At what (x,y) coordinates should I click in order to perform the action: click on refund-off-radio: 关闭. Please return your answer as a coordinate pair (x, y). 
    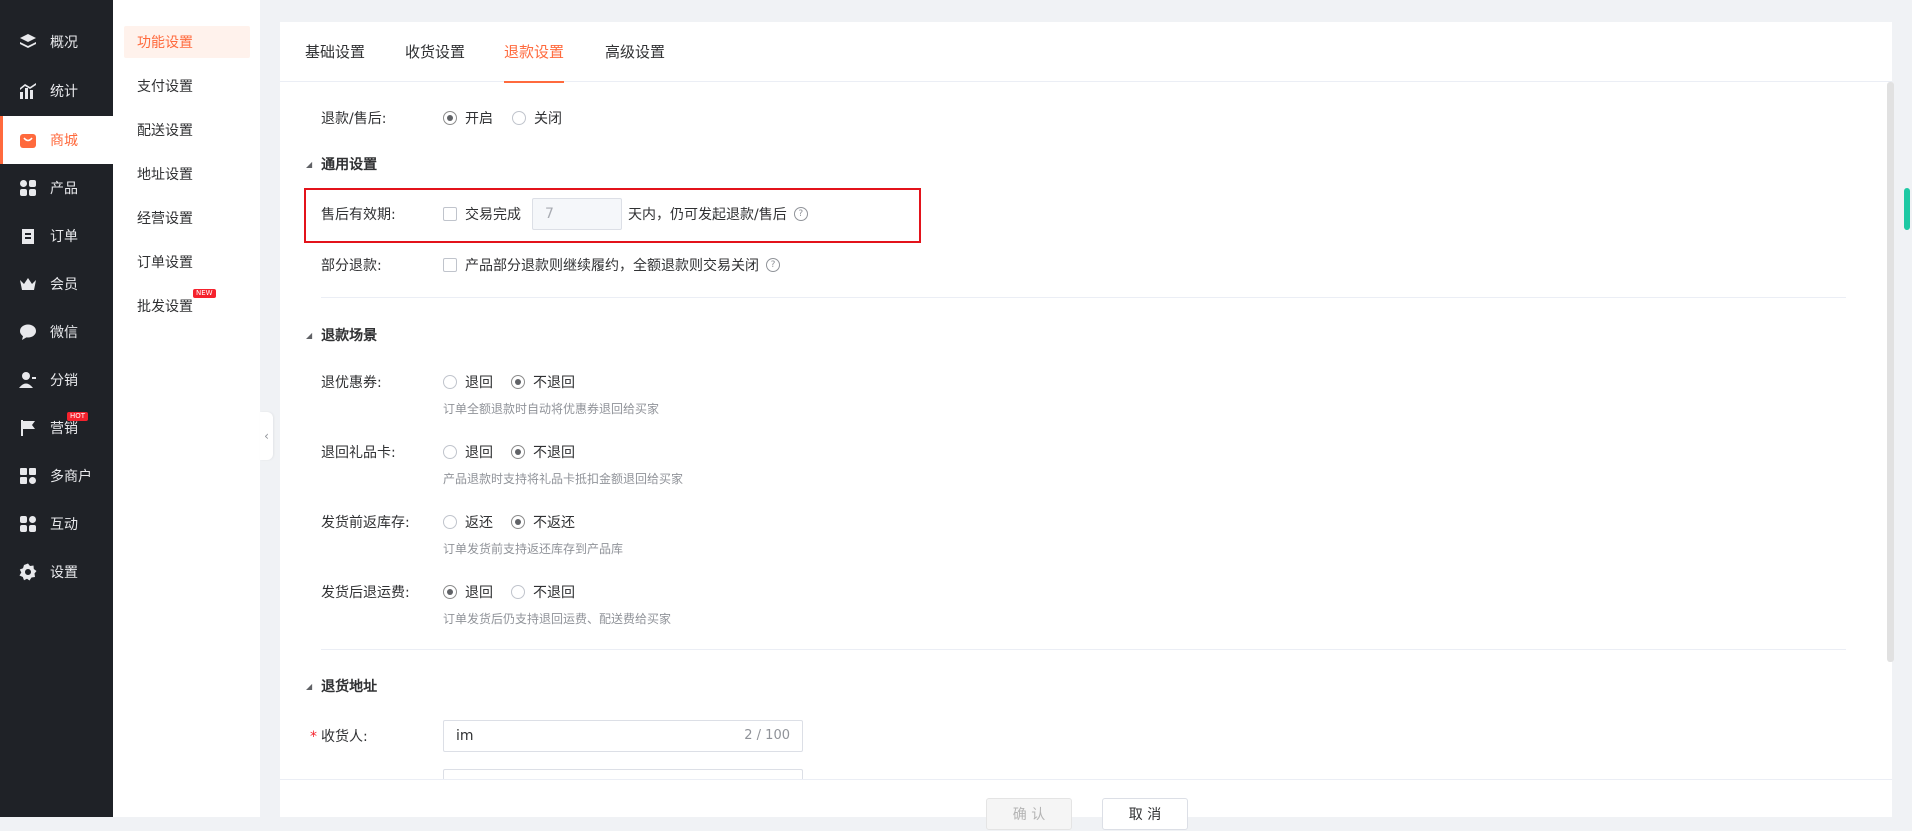
    Looking at the image, I should click on (537, 118).